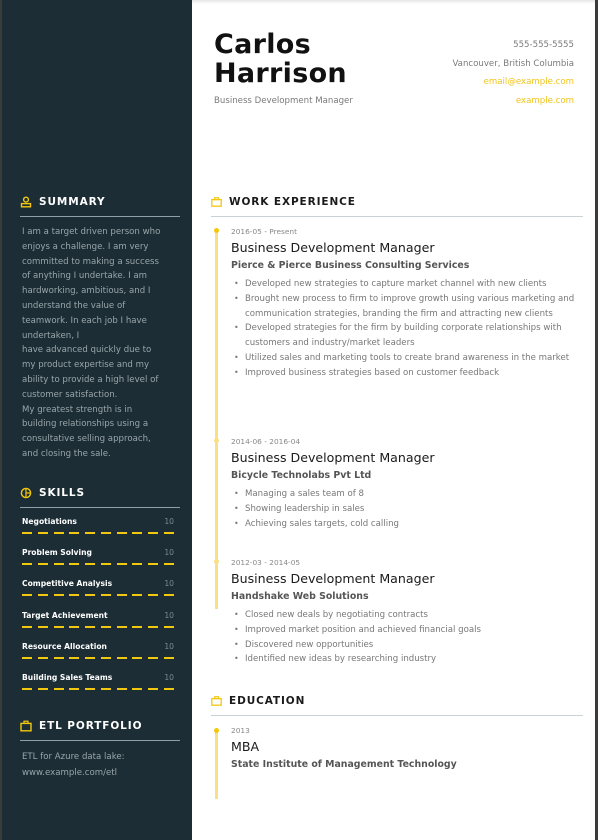 The height and width of the screenshot is (840, 598). Describe the element at coordinates (216, 764) in the screenshot. I see `timeline-line` at that location.